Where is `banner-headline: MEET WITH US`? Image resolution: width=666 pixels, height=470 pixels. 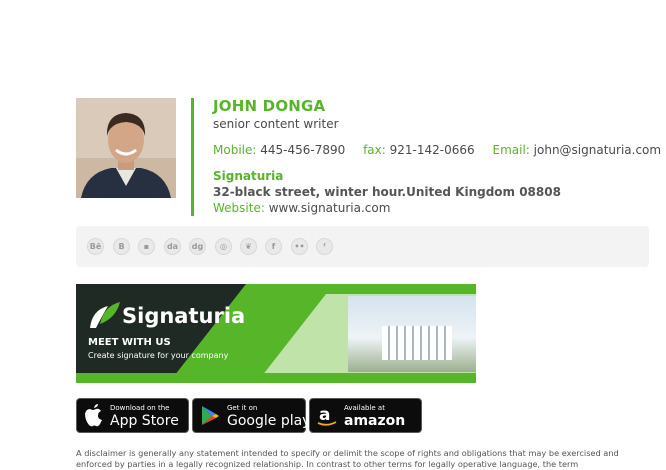
banner-headline: MEET WITH US is located at coordinates (129, 342).